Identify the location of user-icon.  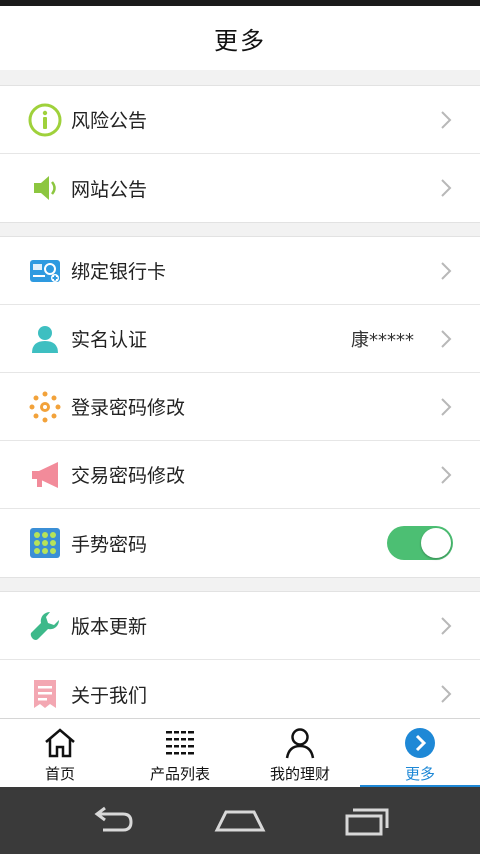
(300, 743).